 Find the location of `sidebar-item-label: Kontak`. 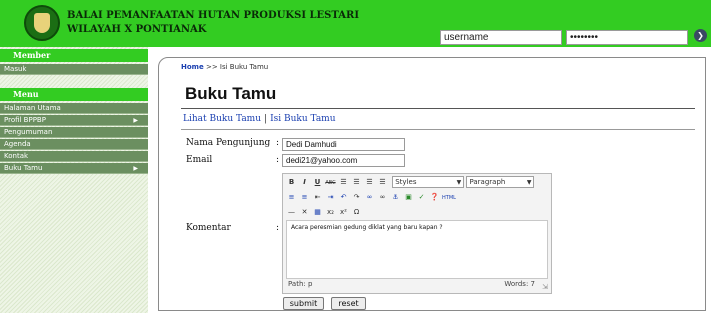

sidebar-item-label: Kontak is located at coordinates (16, 156).